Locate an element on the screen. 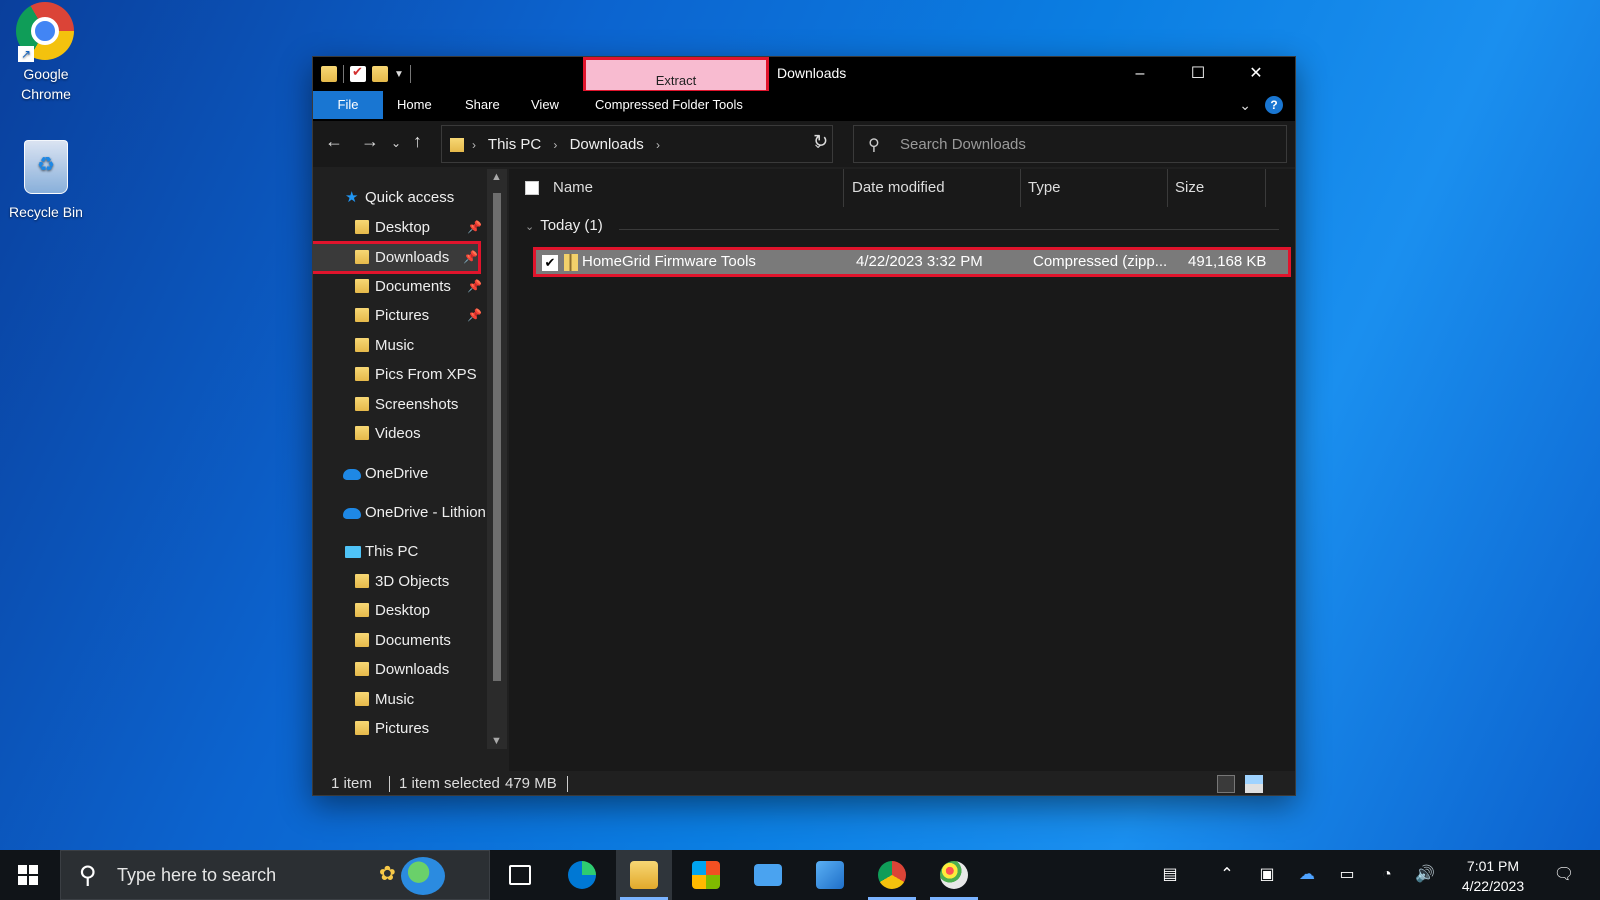  minimize-button: – is located at coordinates (1140, 74).